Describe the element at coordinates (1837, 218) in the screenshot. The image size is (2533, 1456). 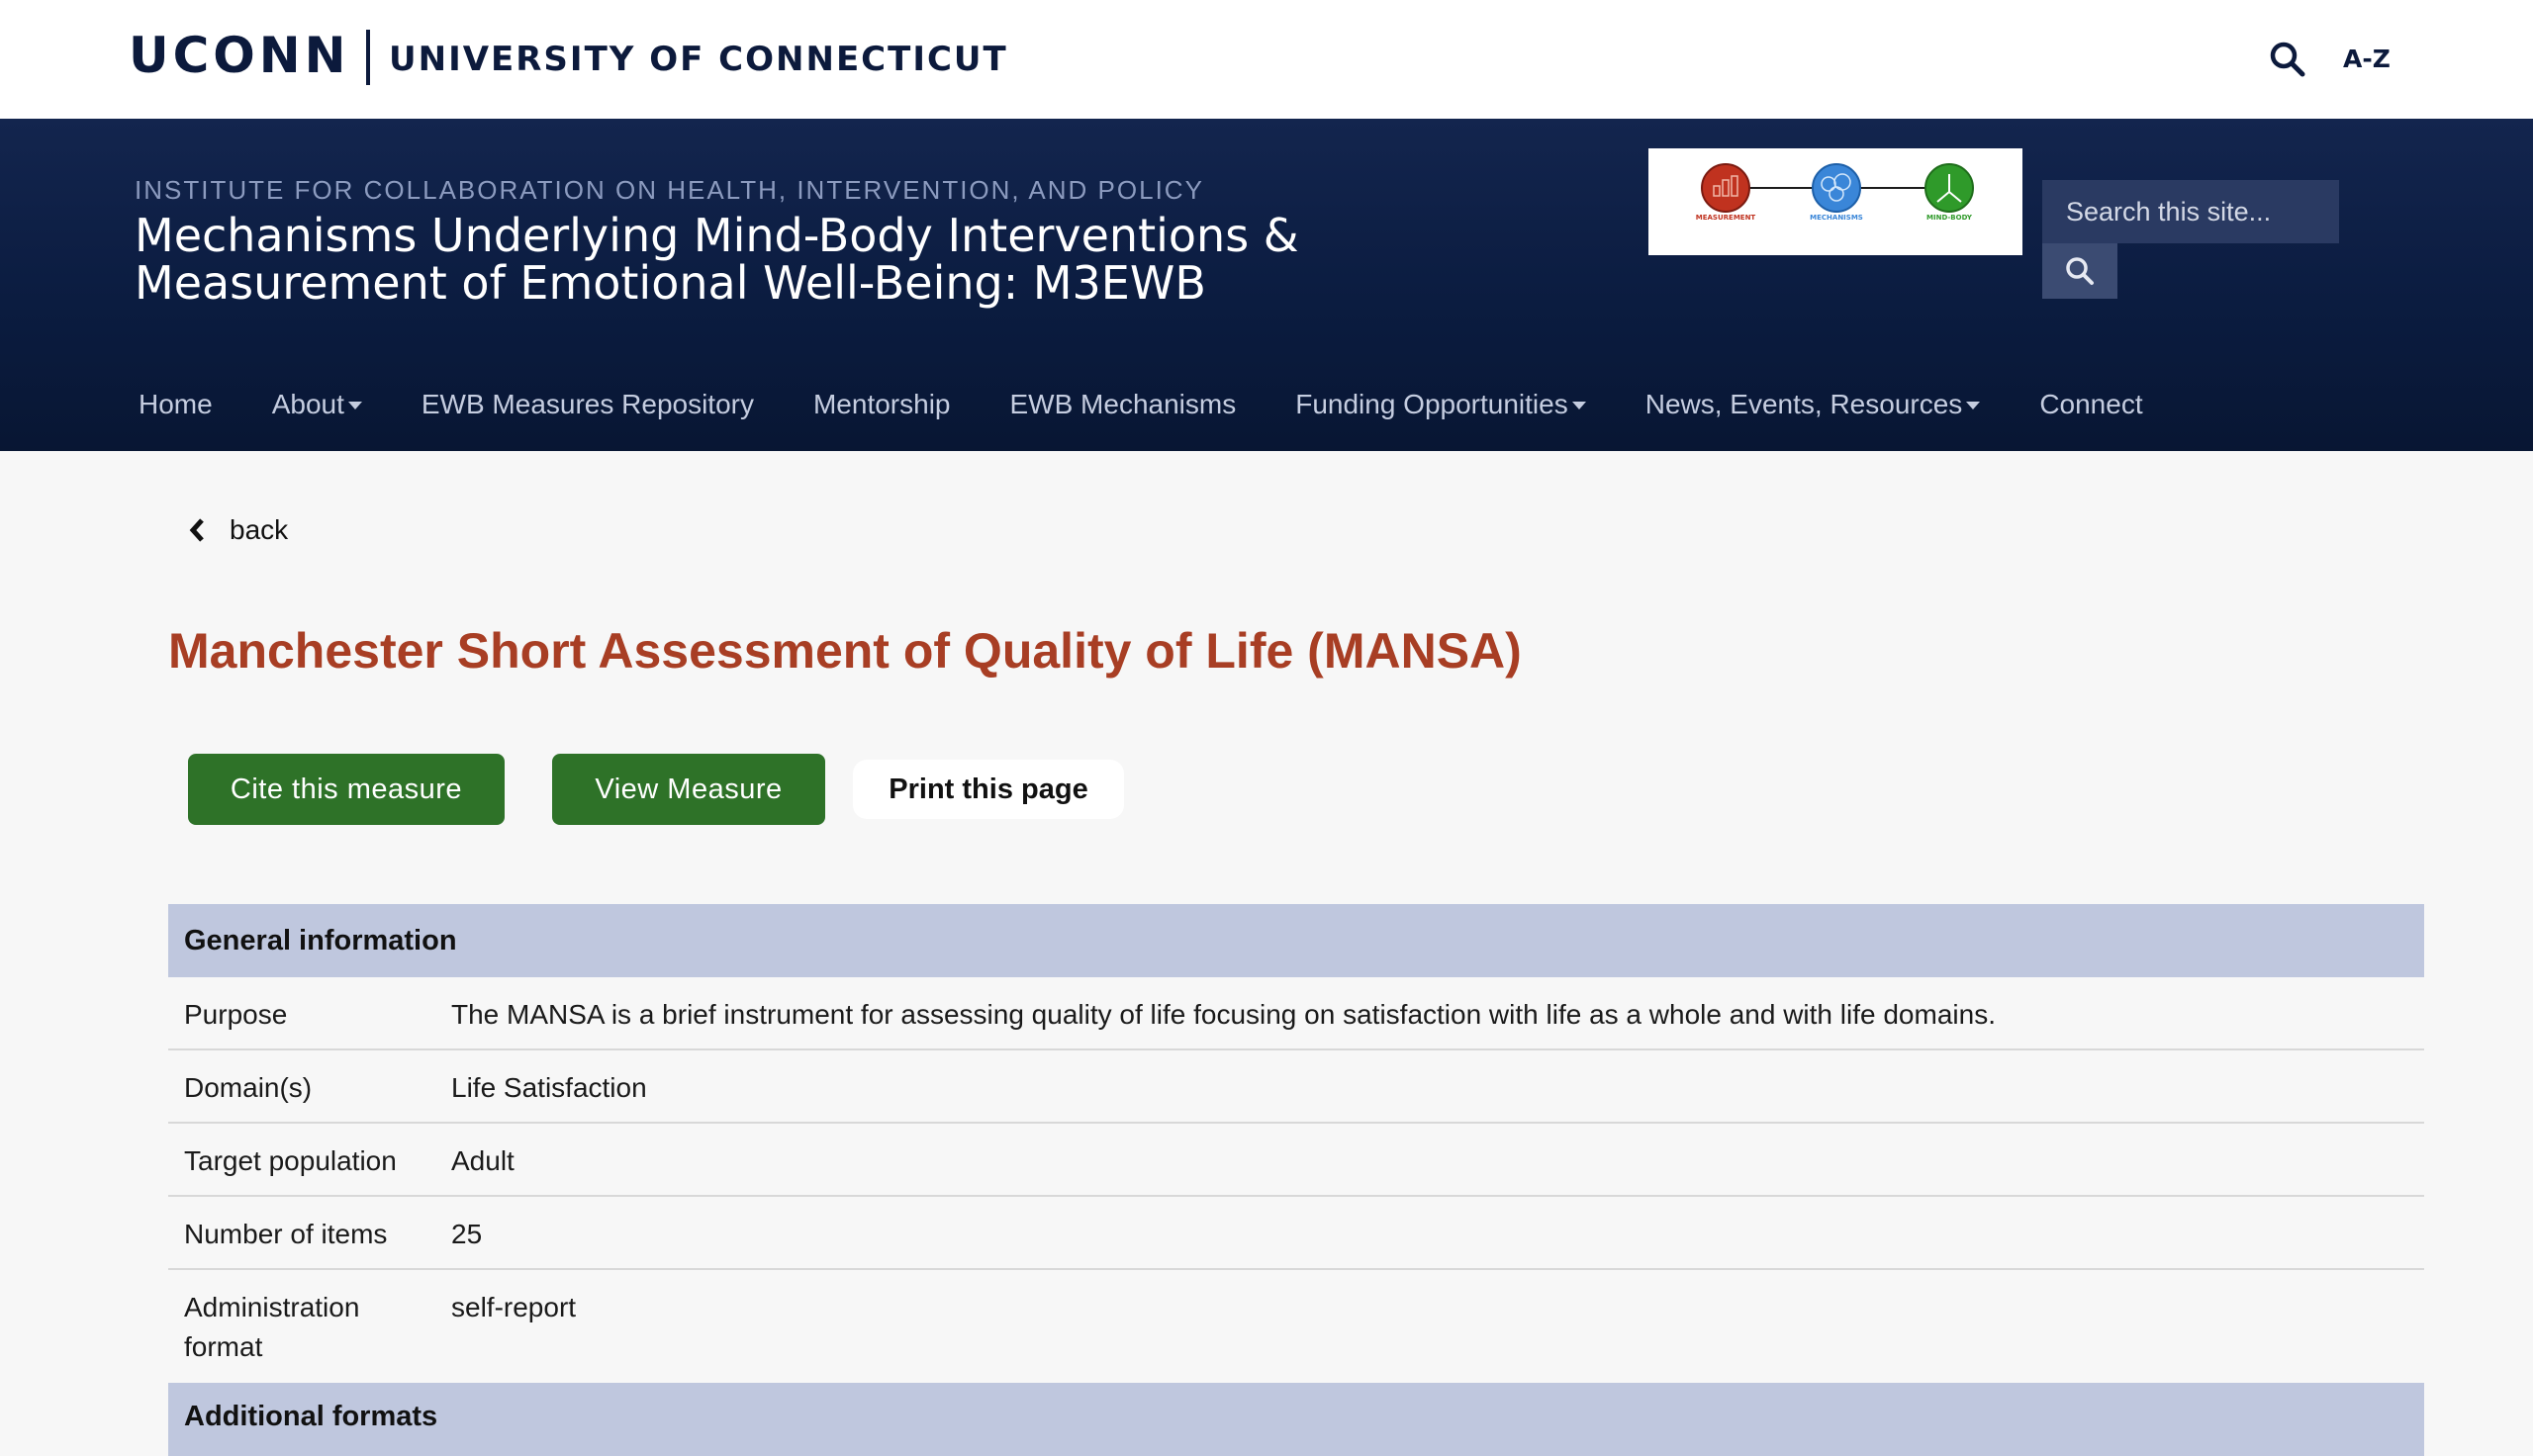
I see `svg-text: MECHANISMS` at that location.